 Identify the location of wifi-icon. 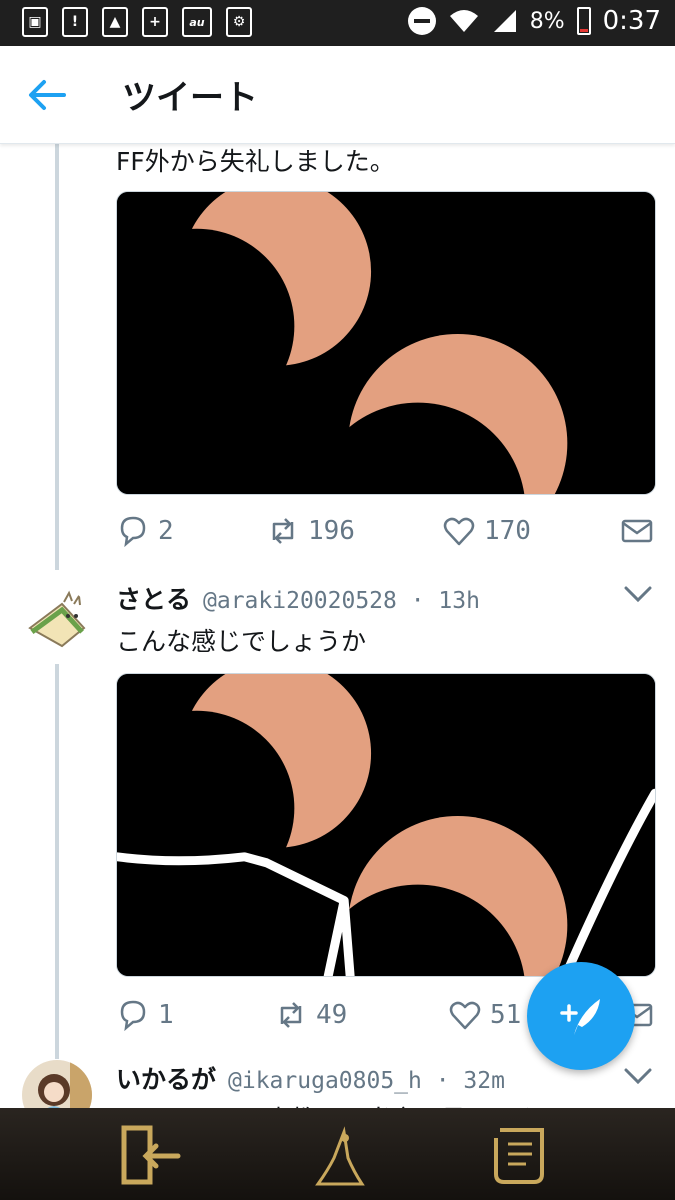
(463, 21).